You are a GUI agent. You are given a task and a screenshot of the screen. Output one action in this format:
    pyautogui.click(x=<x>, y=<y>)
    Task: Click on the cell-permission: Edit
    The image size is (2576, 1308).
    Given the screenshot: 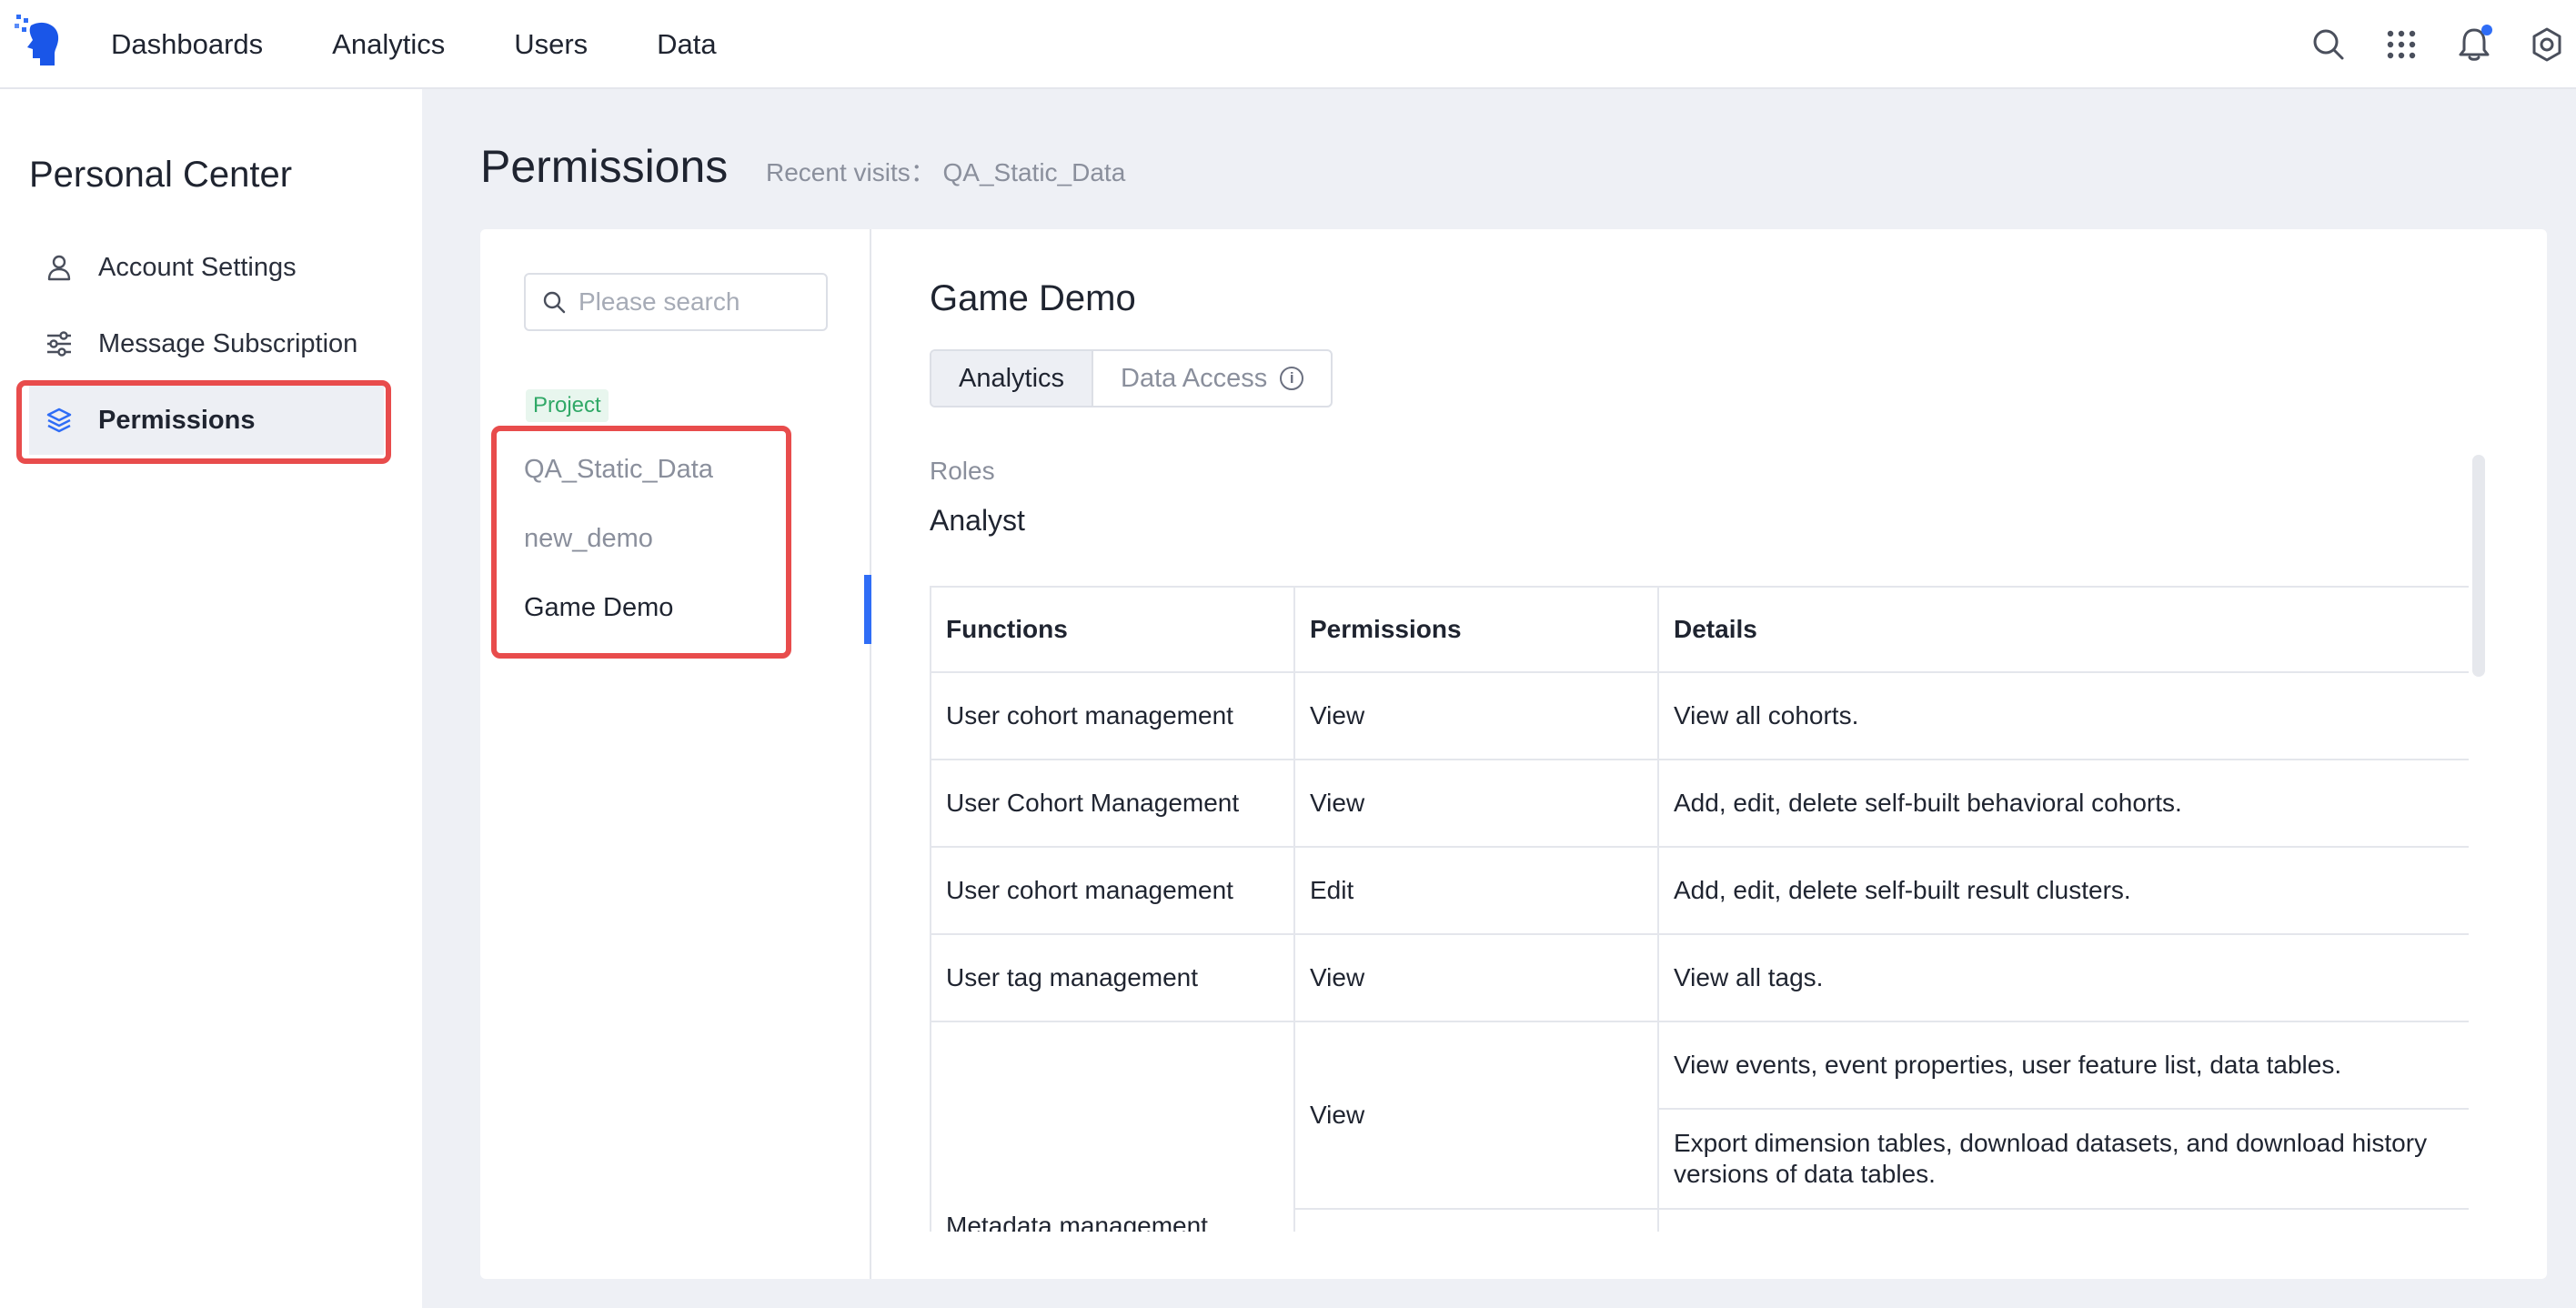 What is the action you would take?
    pyautogui.click(x=1476, y=891)
    